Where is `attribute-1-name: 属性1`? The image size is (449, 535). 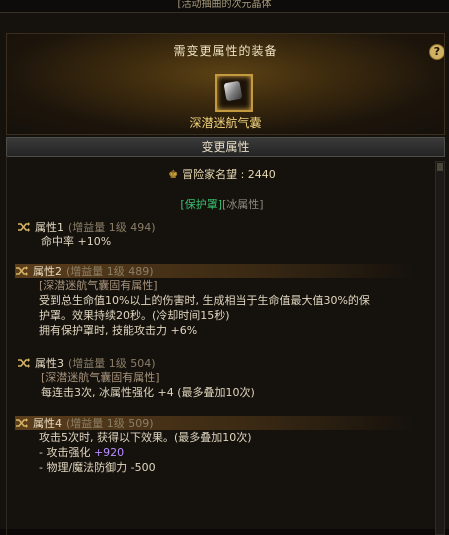 attribute-1-name: 属性1 is located at coordinates (49, 227).